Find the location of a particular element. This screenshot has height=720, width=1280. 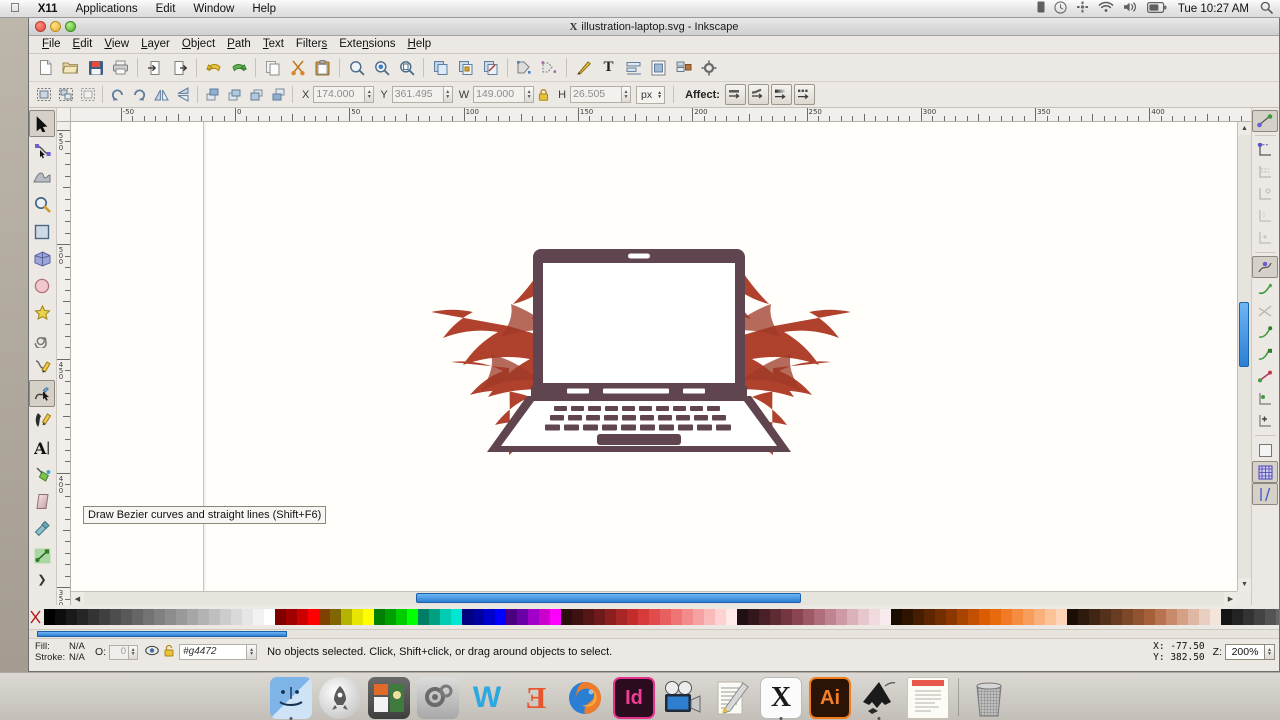

horizontal-scrollbar: ◀ ▶ is located at coordinates (654, 598).